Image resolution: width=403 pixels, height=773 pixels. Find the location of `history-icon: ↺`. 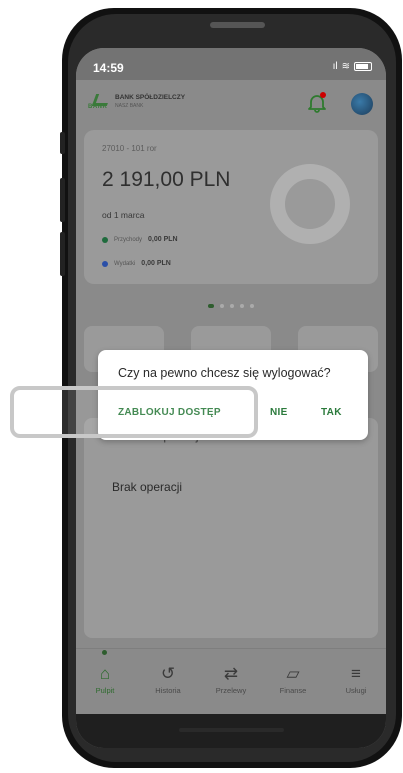

history-icon: ↺ is located at coordinates (168, 673).